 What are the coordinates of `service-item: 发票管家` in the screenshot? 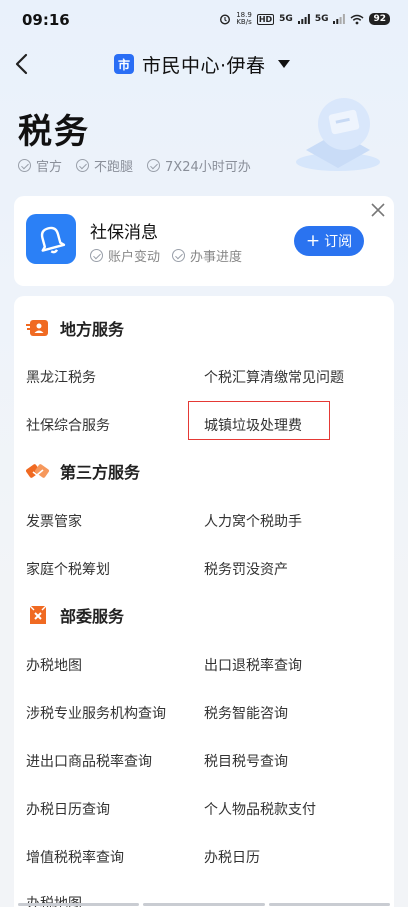 It's located at (54, 521).